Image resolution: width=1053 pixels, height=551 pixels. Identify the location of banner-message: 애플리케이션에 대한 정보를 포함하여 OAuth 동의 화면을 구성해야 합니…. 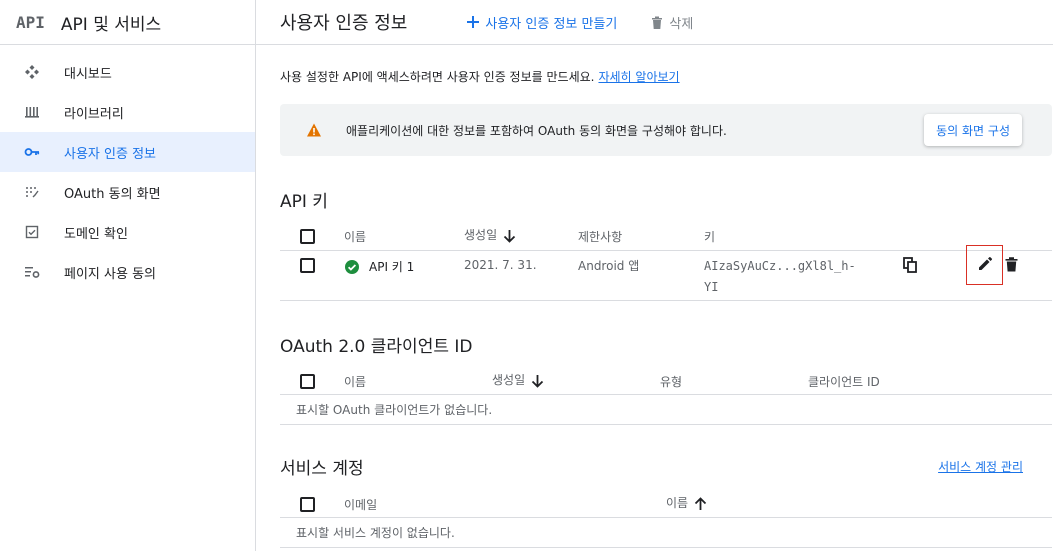
(536, 130).